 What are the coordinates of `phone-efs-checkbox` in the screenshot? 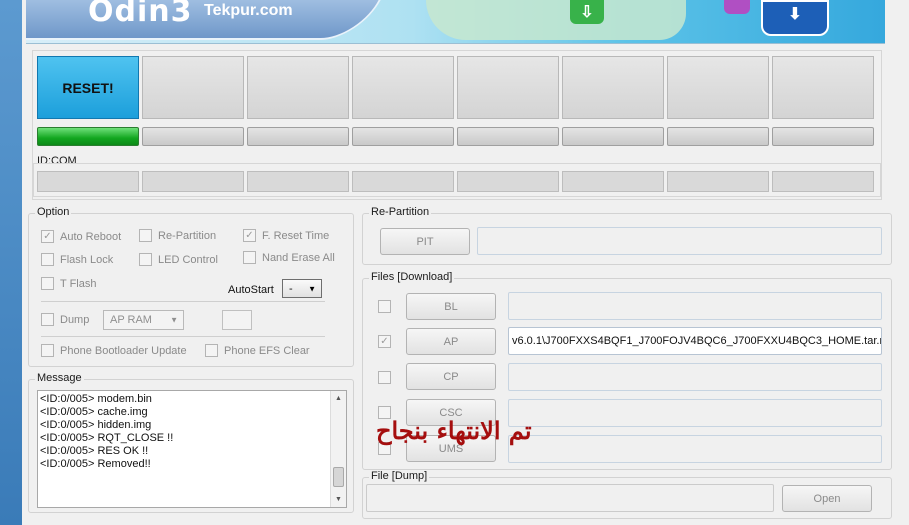 It's located at (211, 350).